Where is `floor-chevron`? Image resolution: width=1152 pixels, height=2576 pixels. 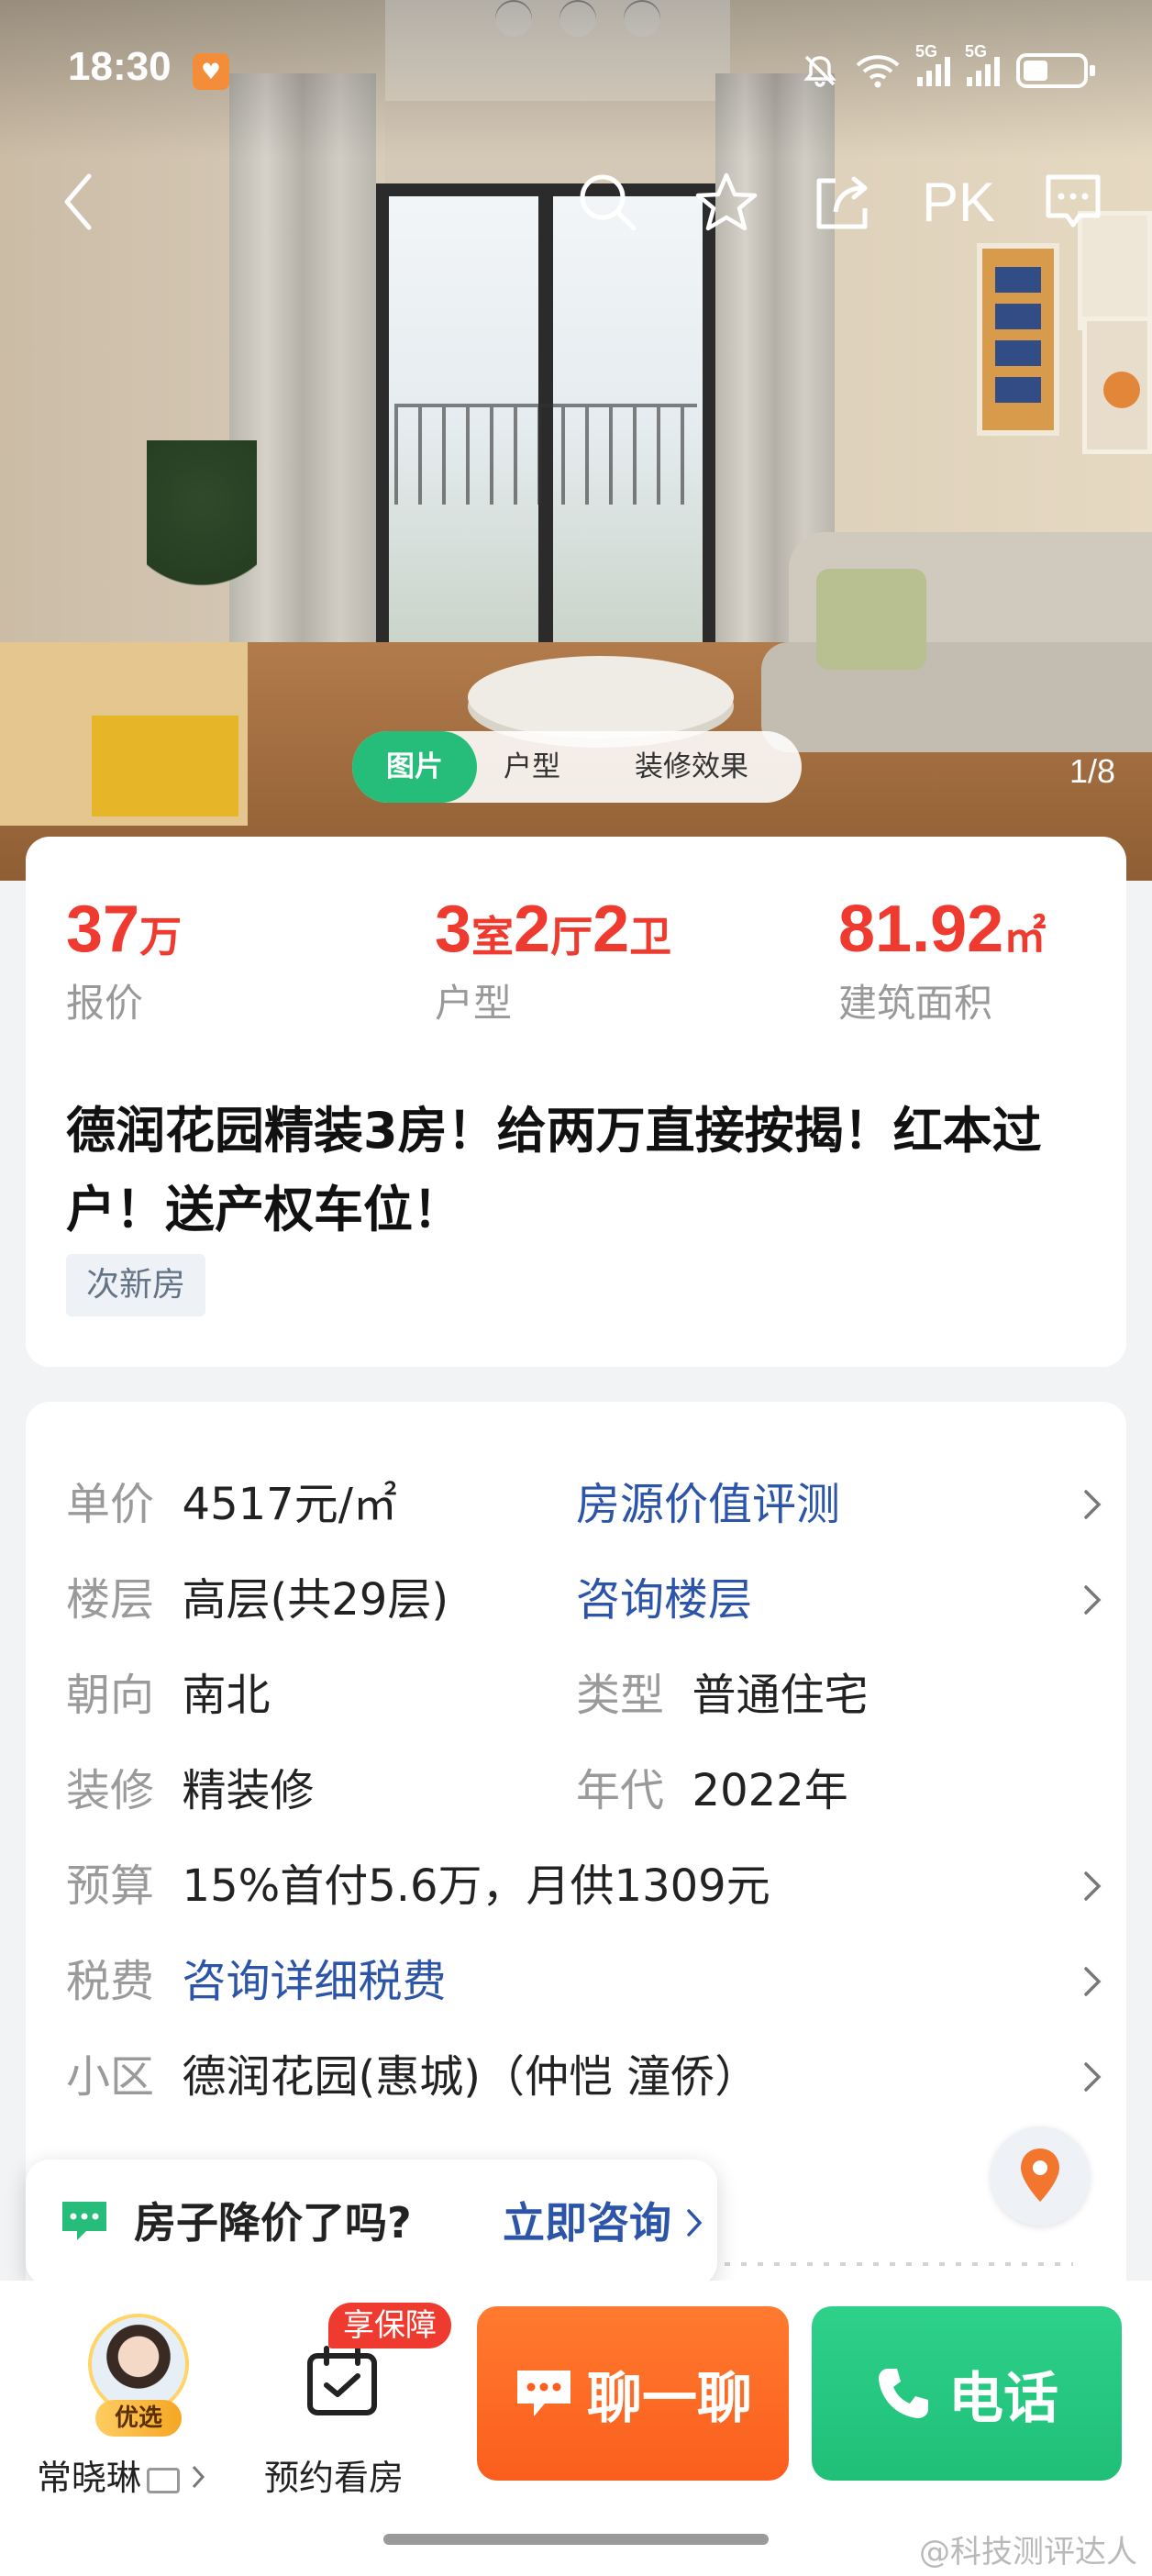 floor-chevron is located at coordinates (1092, 1600).